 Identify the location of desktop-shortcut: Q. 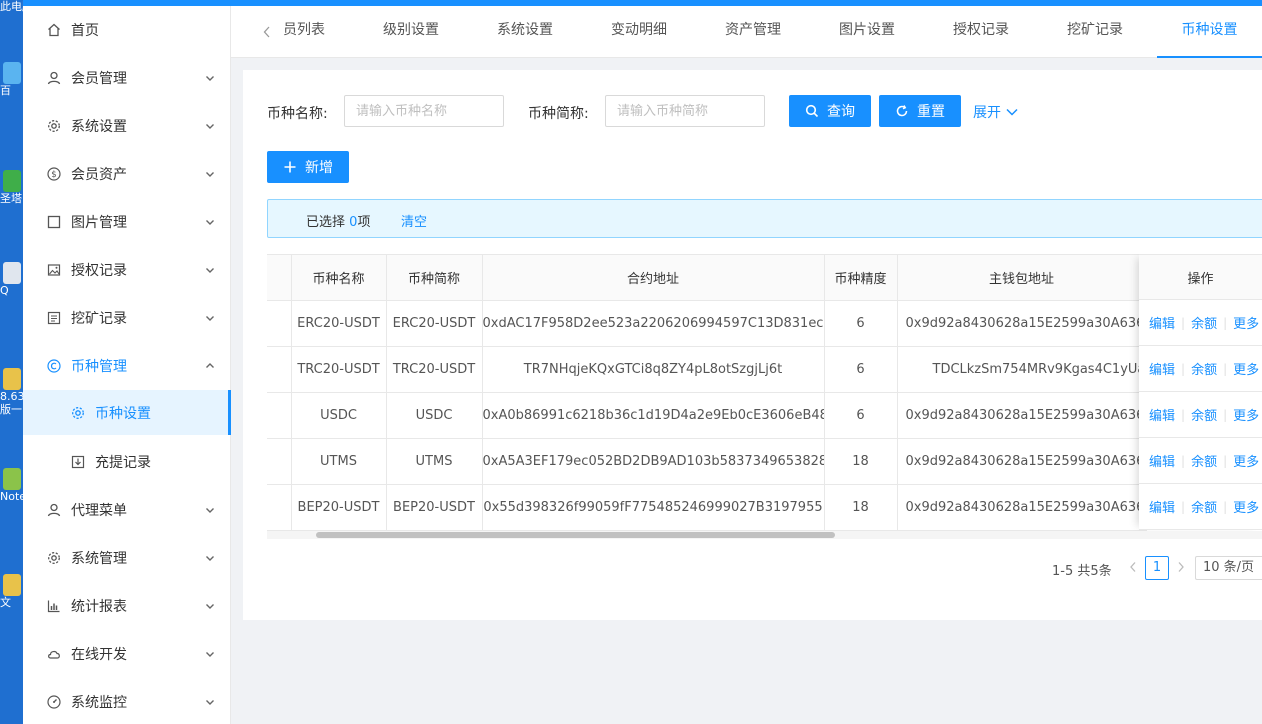
(11, 279).